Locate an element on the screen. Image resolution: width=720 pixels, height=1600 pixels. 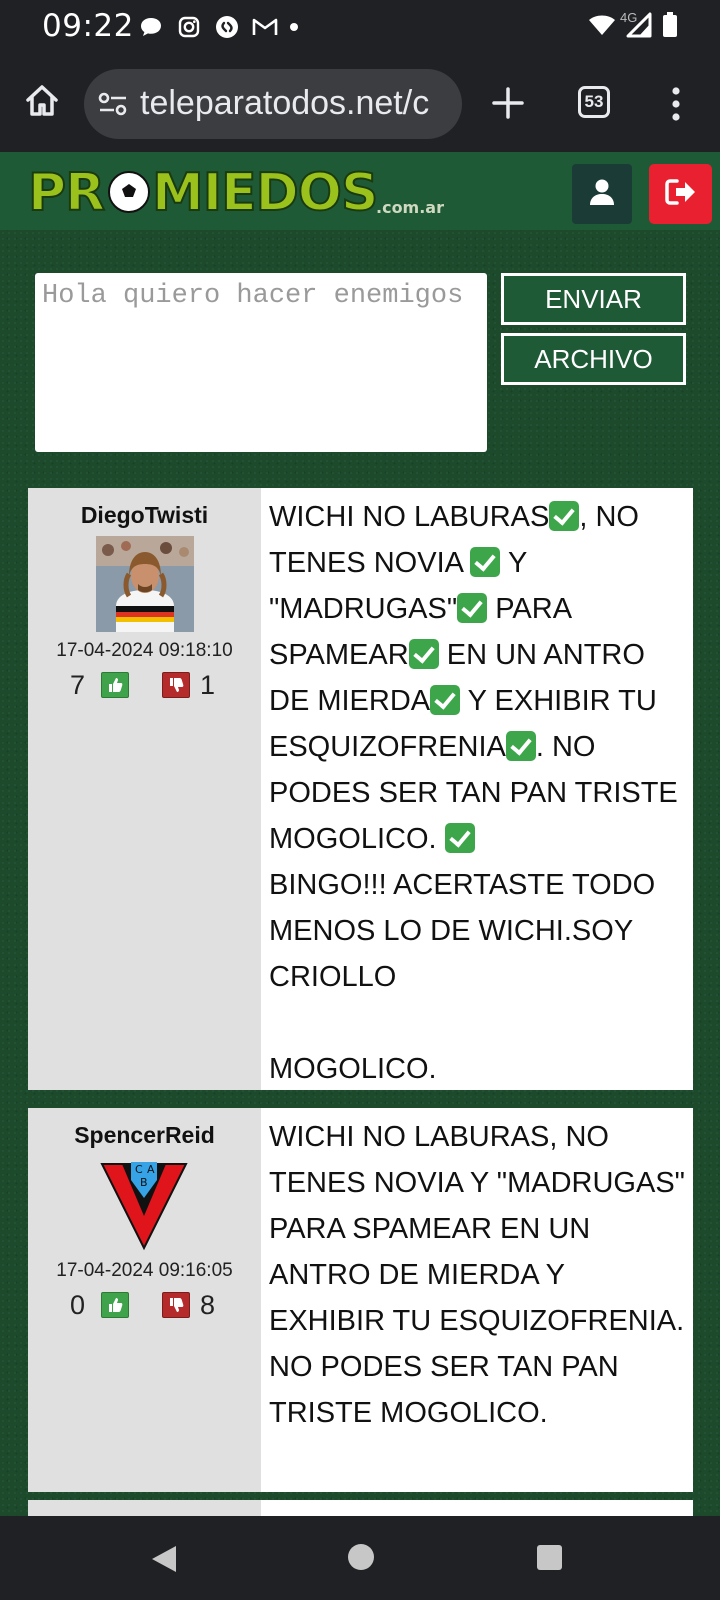
status-bar: 09:22 4G is located at coordinates (360, 28).